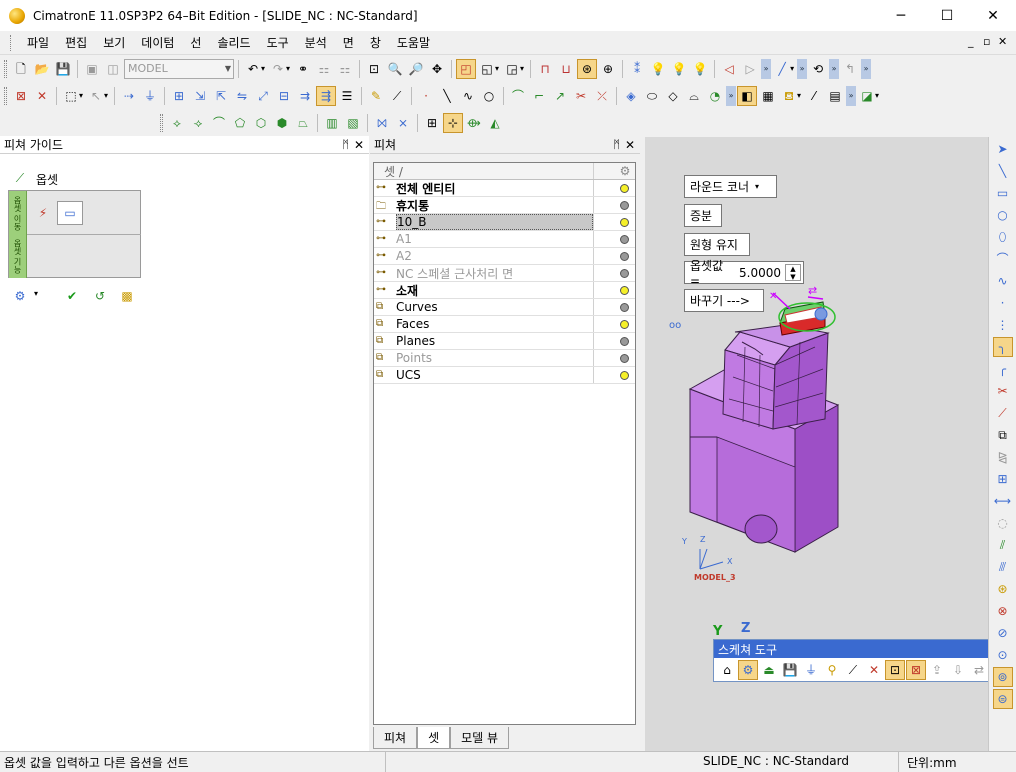 The image size is (1016, 772). What do you see at coordinates (1003, 237) in the screenshot?
I see `ellipse-tool-icon: ⬯` at bounding box center [1003, 237].